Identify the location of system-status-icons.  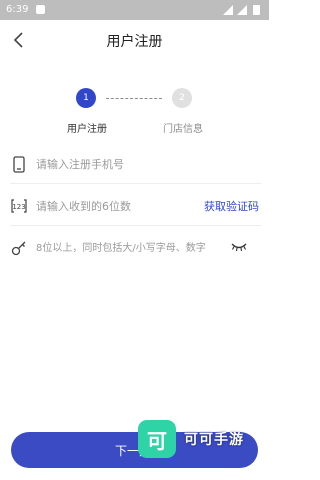
(241, 10).